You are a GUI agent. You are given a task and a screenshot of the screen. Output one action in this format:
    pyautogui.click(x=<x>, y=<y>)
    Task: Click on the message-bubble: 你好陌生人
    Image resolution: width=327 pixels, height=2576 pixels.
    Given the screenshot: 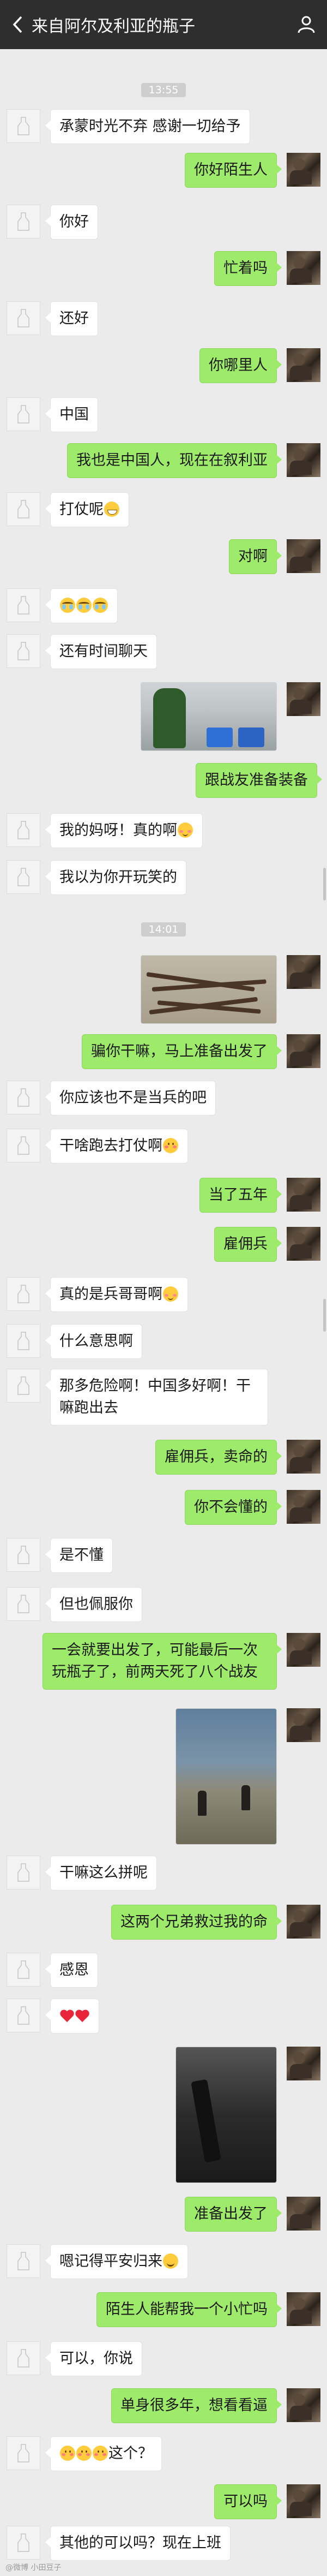 What is the action you would take?
    pyautogui.click(x=234, y=170)
    